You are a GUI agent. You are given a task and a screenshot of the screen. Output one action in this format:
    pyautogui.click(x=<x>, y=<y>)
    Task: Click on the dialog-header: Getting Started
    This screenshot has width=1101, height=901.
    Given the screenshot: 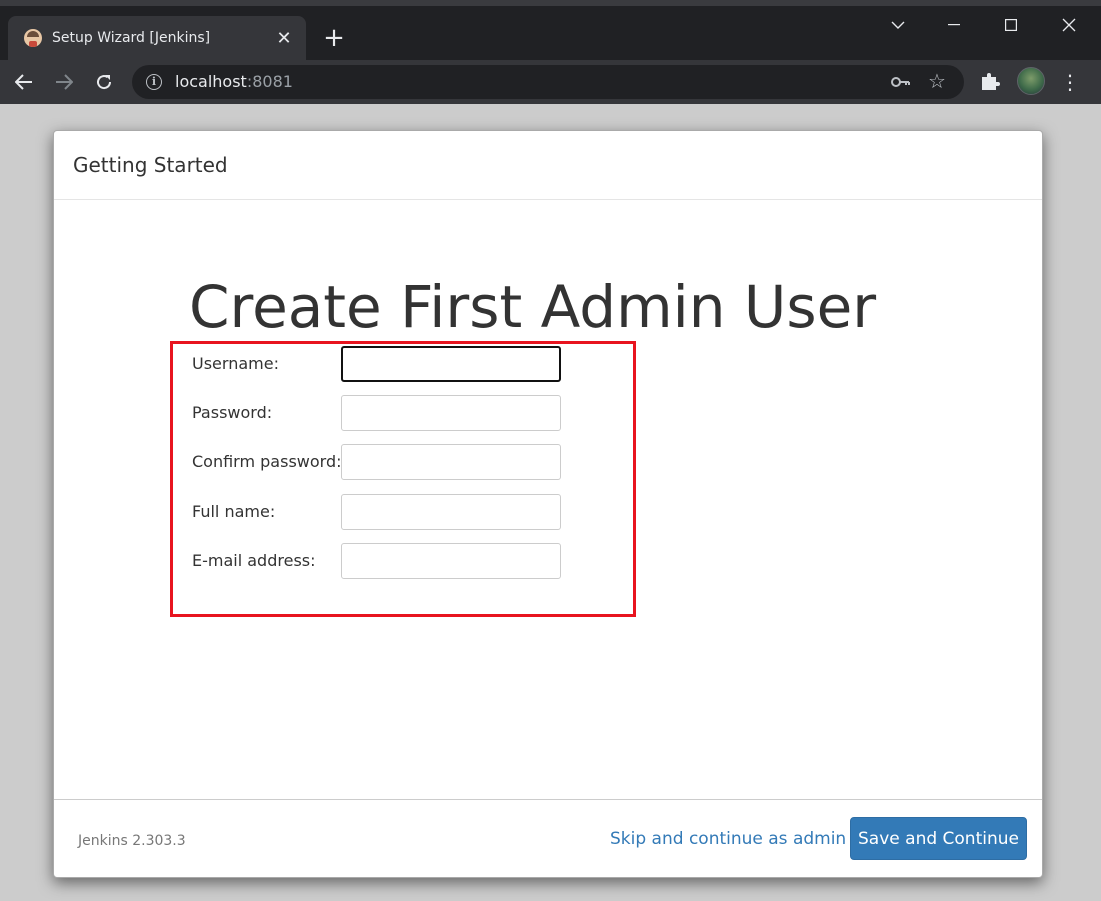 What is the action you would take?
    pyautogui.click(x=548, y=165)
    